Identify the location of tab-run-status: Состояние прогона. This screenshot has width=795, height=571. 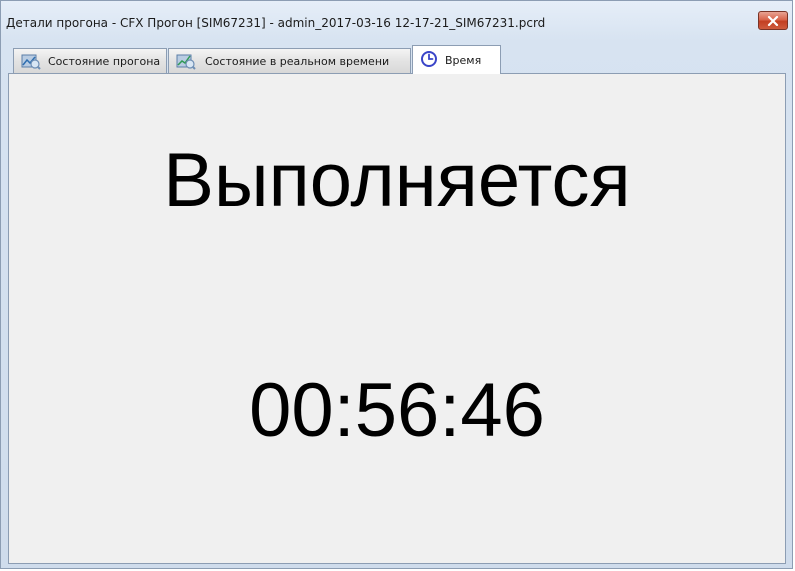
(90, 60).